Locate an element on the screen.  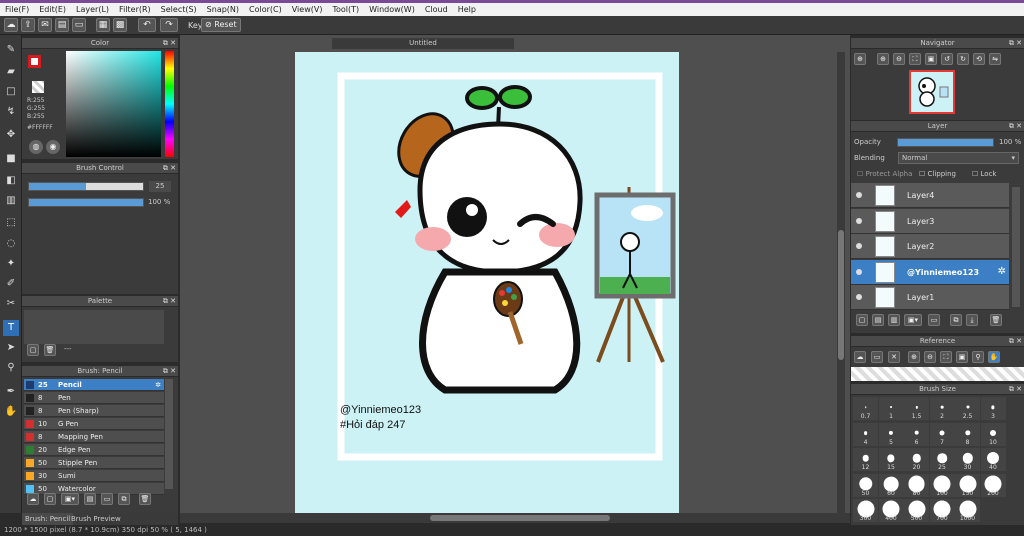
brush-size-option: 100 is located at coordinates (942, 485).